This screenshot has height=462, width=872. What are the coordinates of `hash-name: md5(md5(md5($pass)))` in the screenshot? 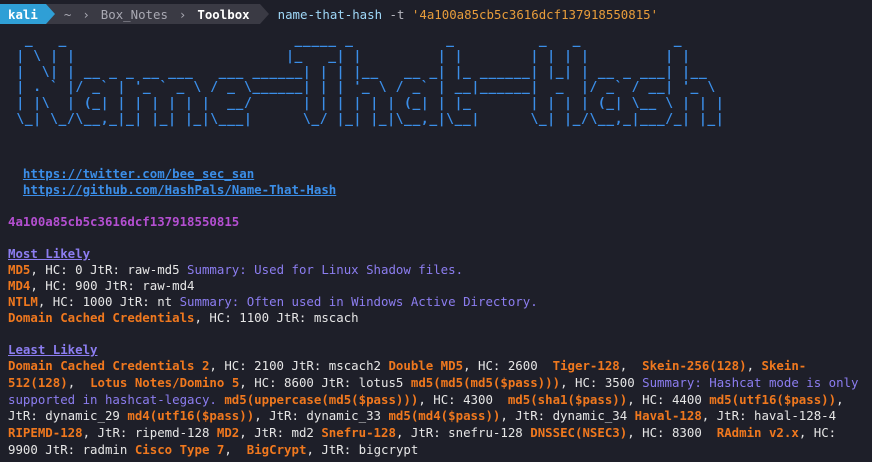 It's located at (485, 382).